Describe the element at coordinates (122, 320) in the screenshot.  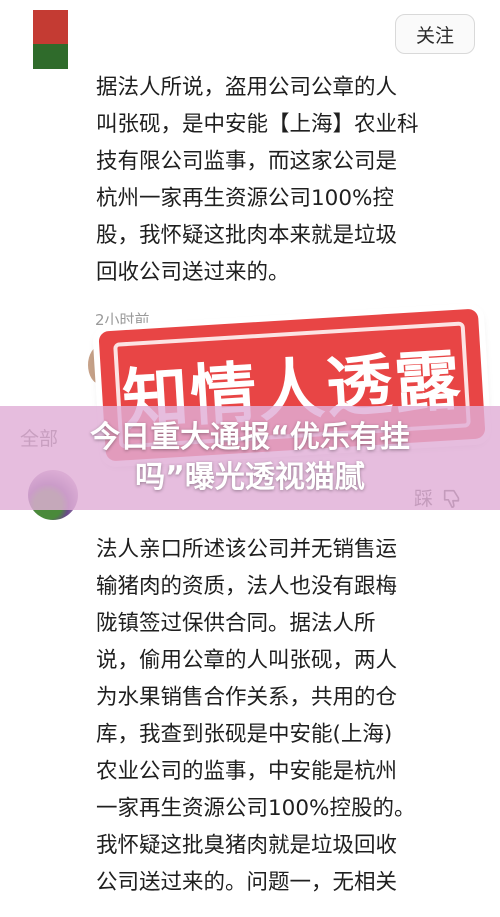
I see `comment-timestamp: 2小时前` at that location.